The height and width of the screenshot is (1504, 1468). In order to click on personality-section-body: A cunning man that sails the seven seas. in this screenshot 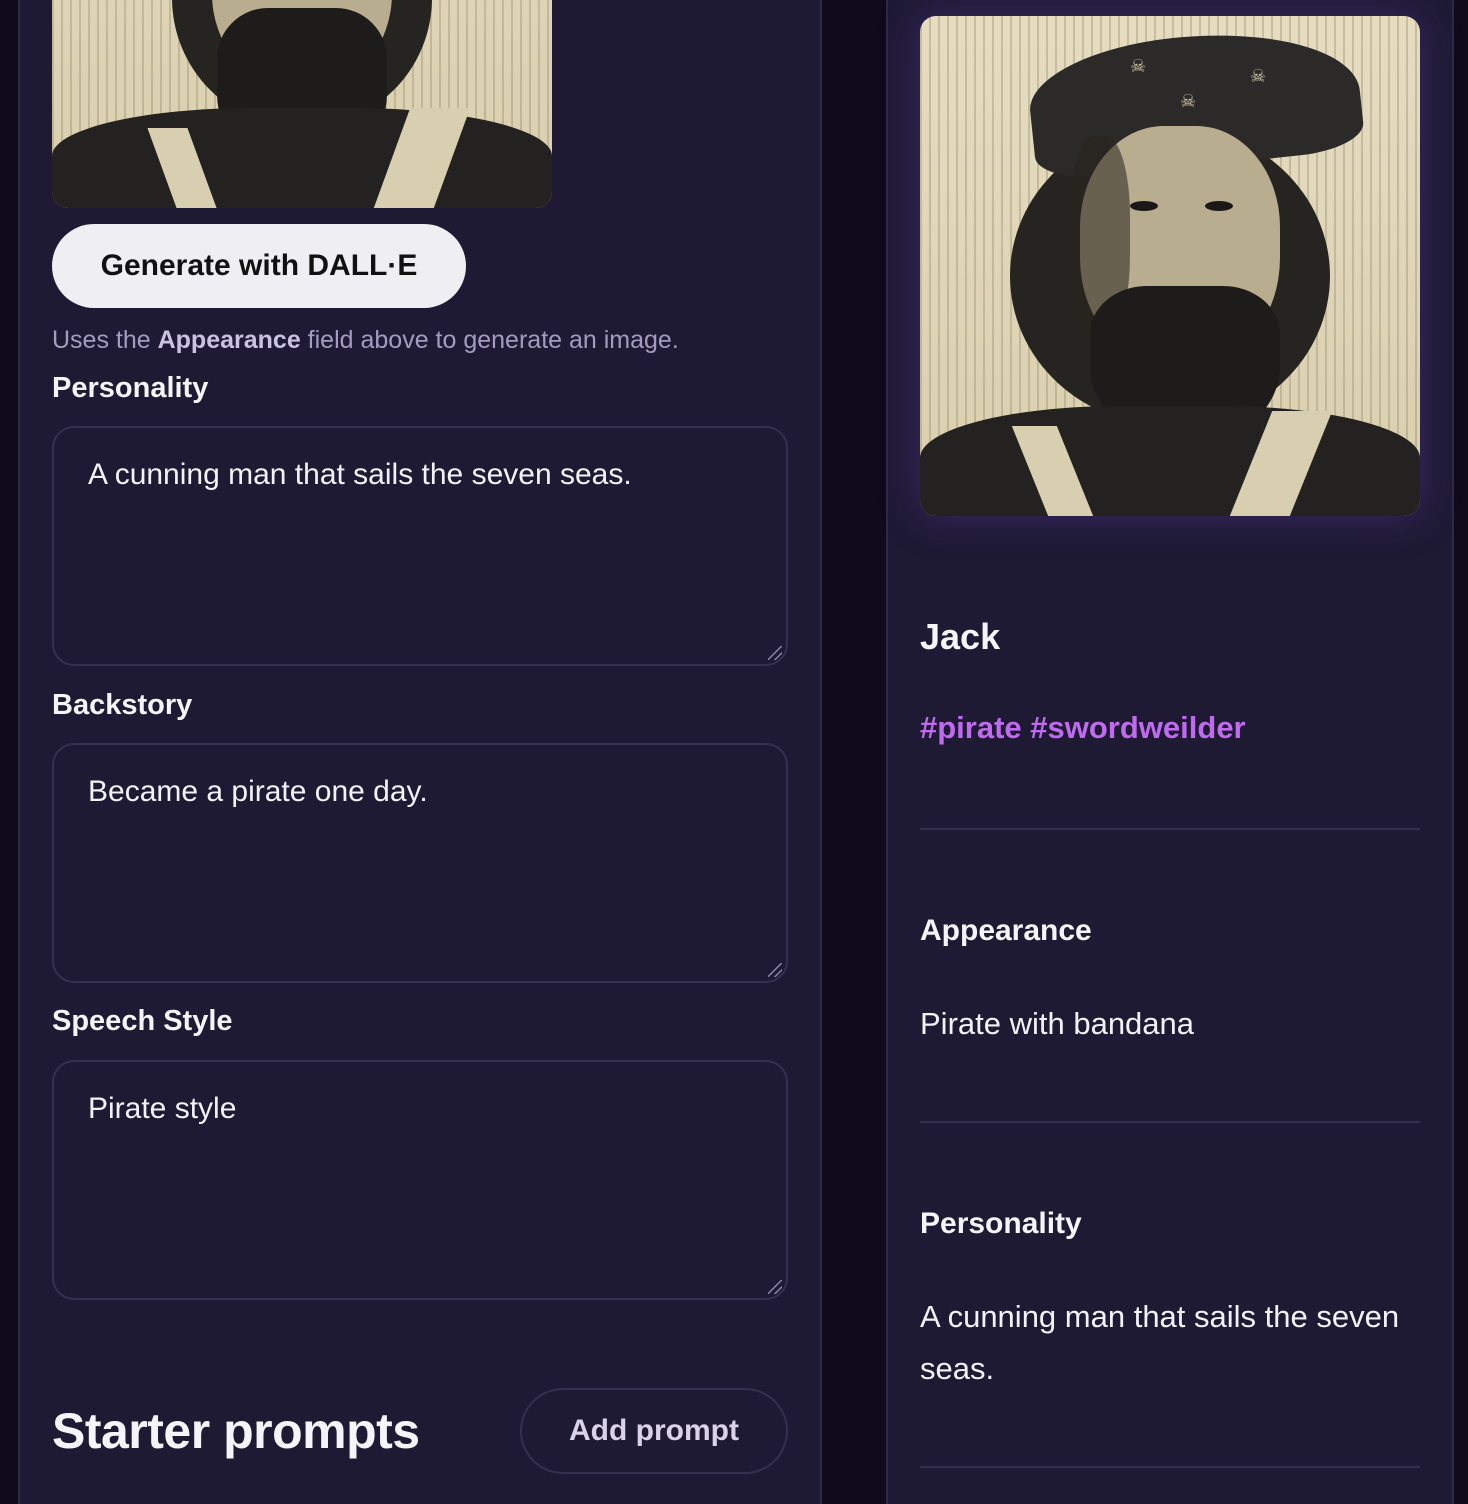, I will do `click(1160, 1342)`.